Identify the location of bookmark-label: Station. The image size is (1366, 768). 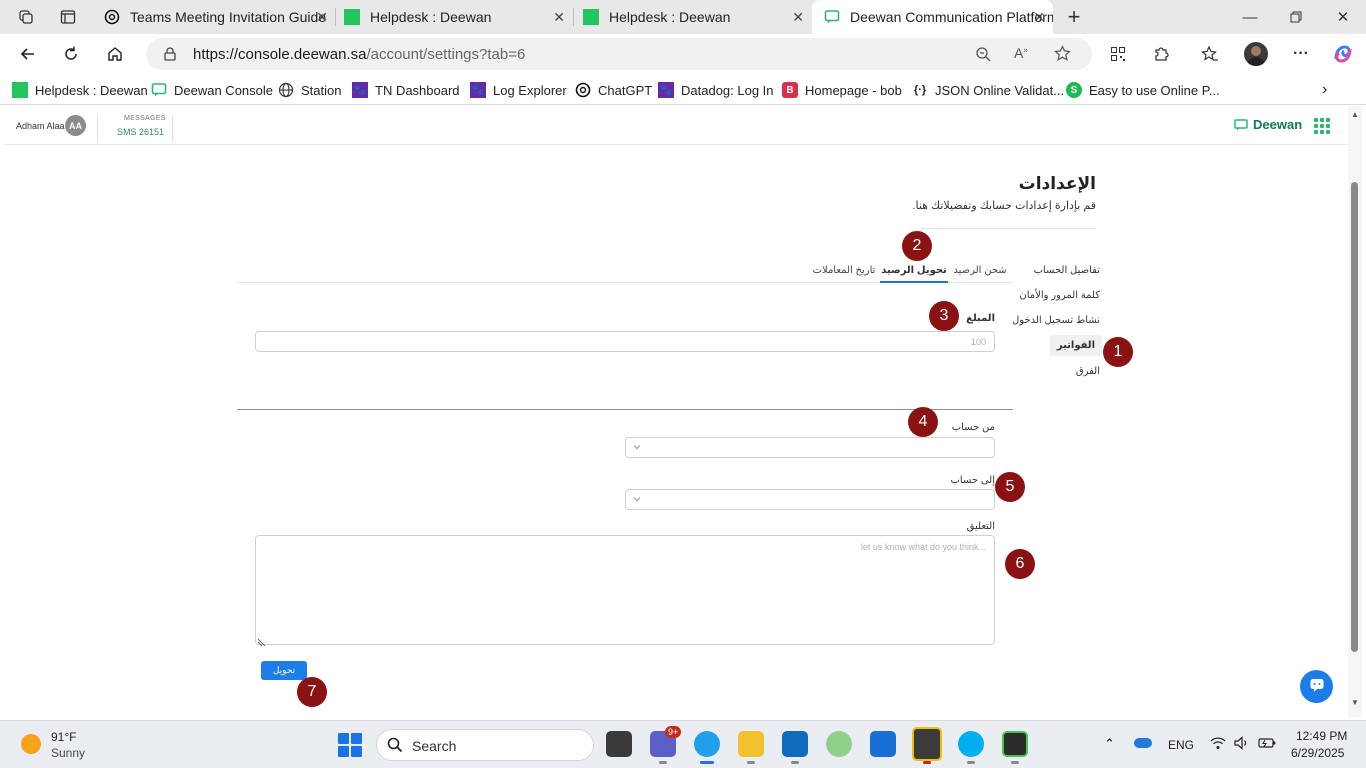
(321, 90).